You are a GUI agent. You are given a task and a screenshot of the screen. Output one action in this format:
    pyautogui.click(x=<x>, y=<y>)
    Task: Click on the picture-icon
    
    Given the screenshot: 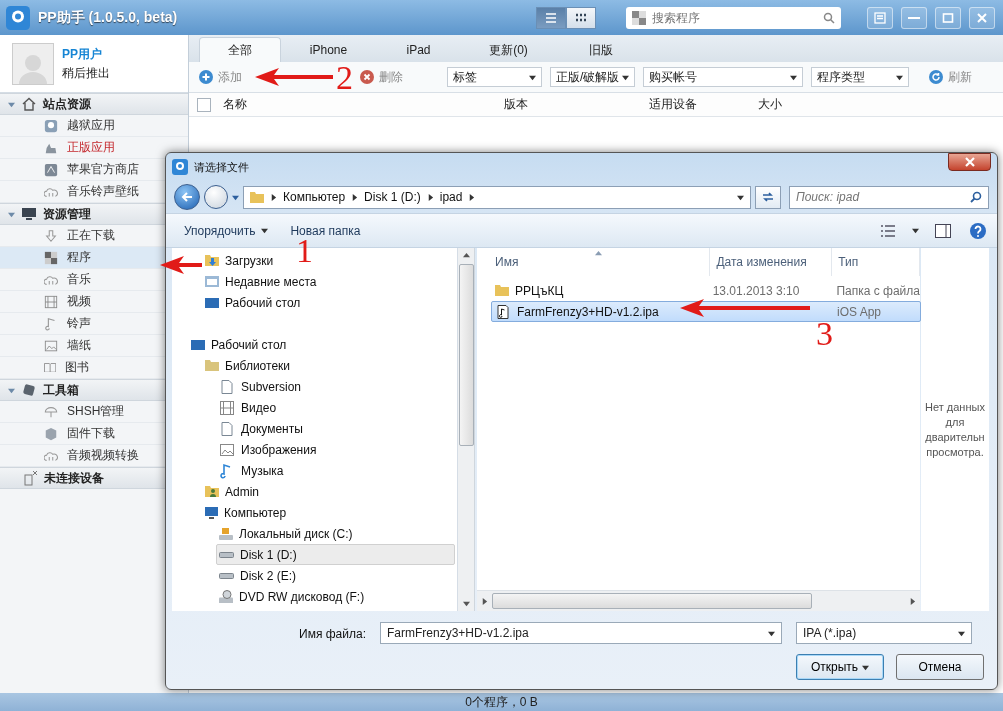 What is the action you would take?
    pyautogui.click(x=227, y=449)
    